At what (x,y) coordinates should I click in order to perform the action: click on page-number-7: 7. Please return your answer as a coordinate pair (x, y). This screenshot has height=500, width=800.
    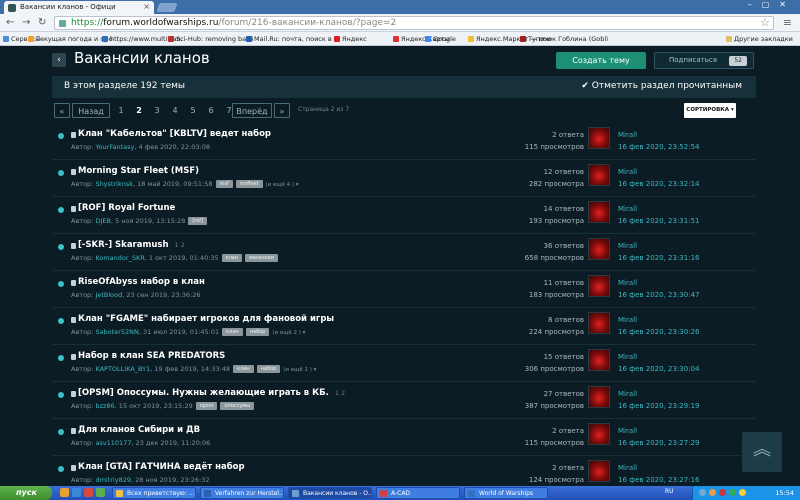
    Looking at the image, I should click on (229, 110).